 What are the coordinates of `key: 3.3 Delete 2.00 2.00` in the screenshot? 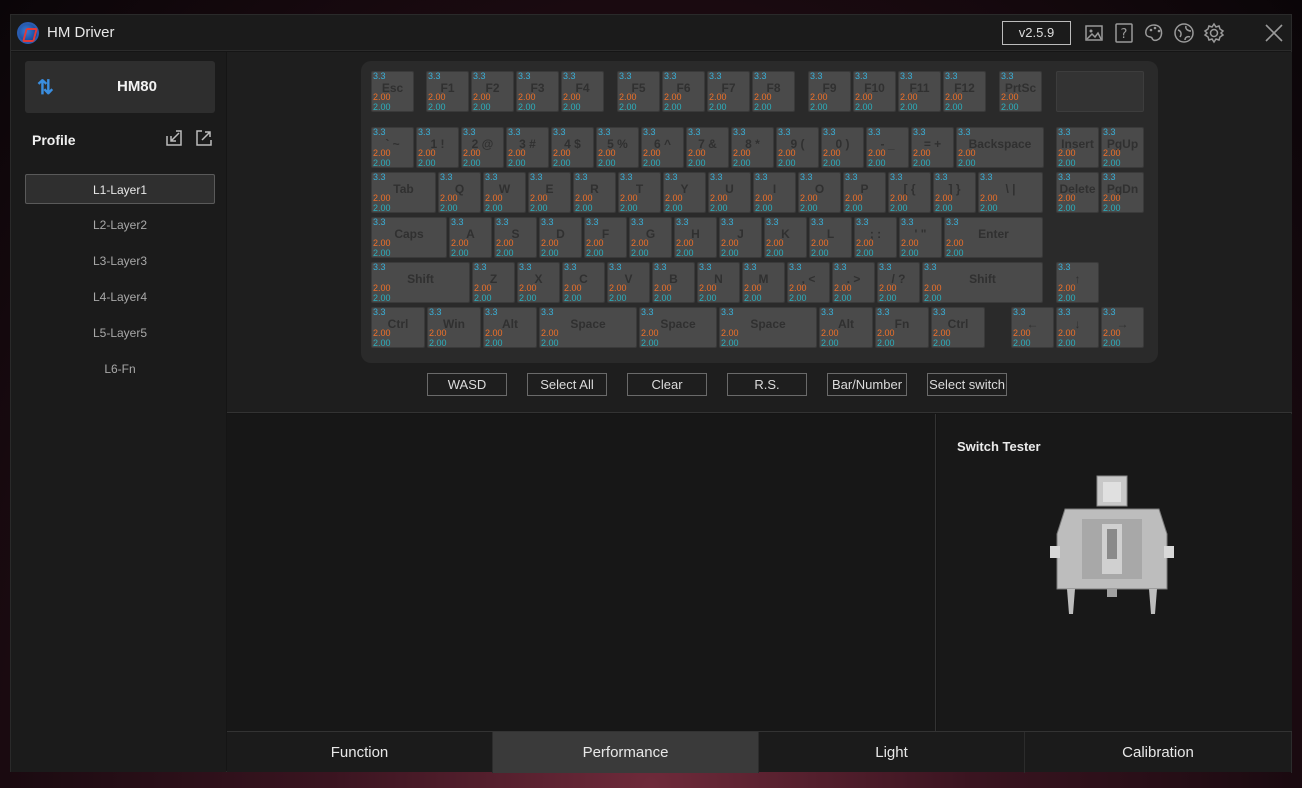 It's located at (1077, 192).